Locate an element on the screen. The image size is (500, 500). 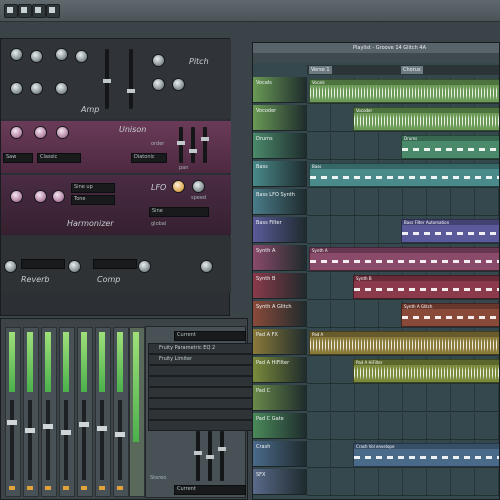
track-label: Pad C is located at coordinates (280, 398).